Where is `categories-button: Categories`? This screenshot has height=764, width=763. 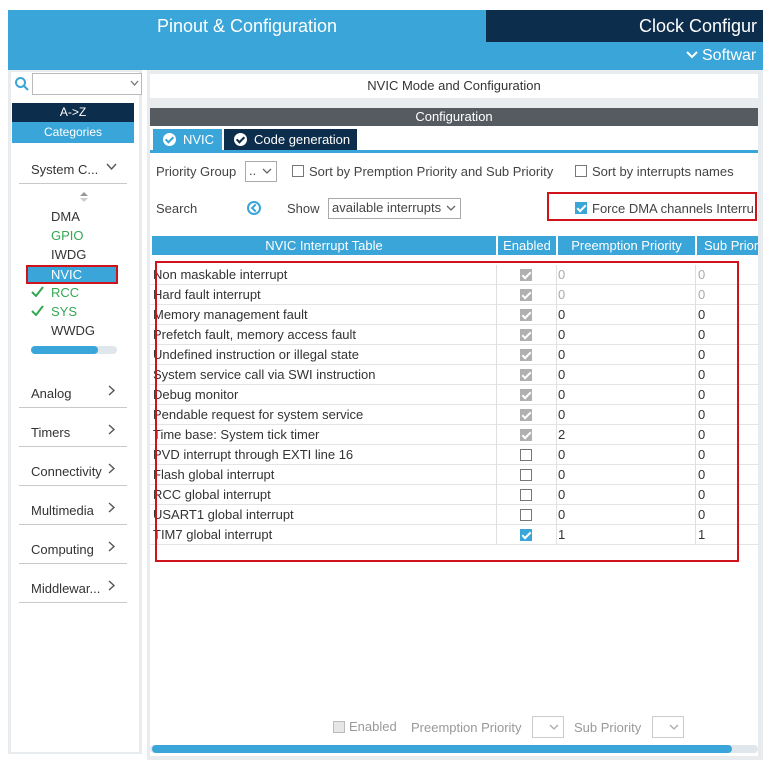
categories-button: Categories is located at coordinates (73, 132).